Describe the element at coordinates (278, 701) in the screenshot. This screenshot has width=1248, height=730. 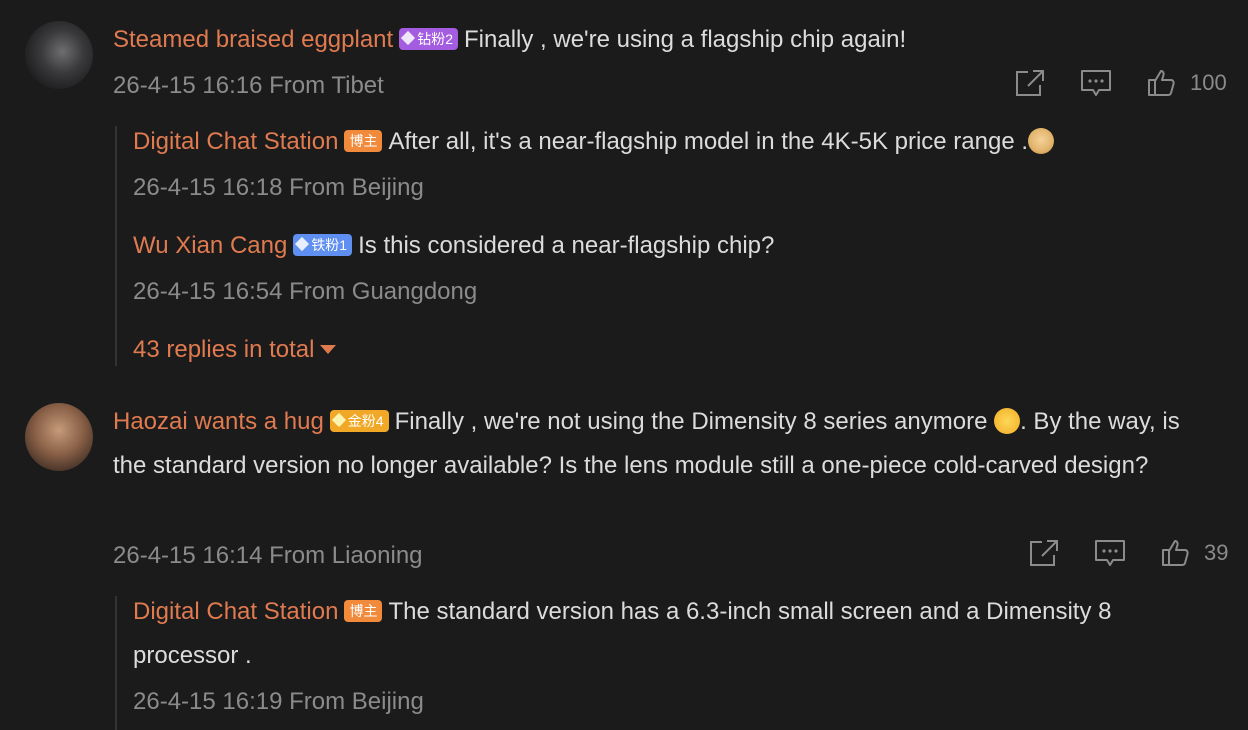
I see `reply-meta: 26-4-15 16:19 From Beijing` at that location.